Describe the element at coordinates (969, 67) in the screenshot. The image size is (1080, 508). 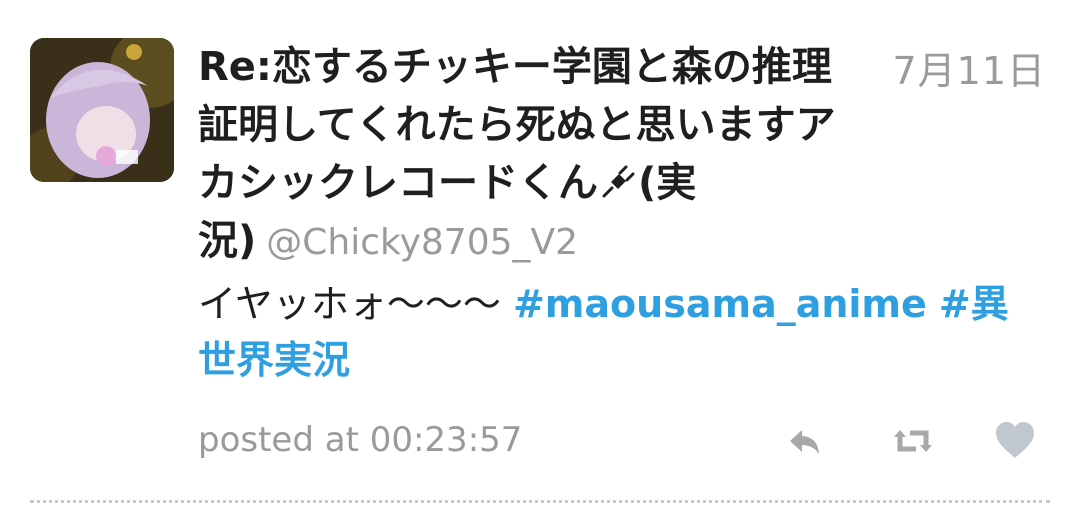
I see `tweet-date: 7月11日` at that location.